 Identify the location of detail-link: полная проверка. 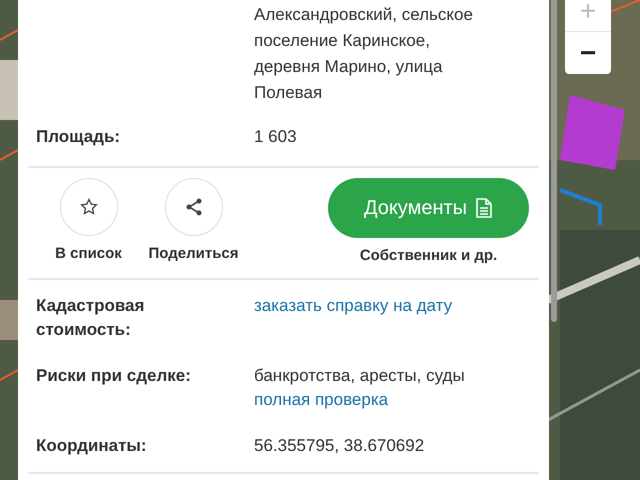
(359, 400).